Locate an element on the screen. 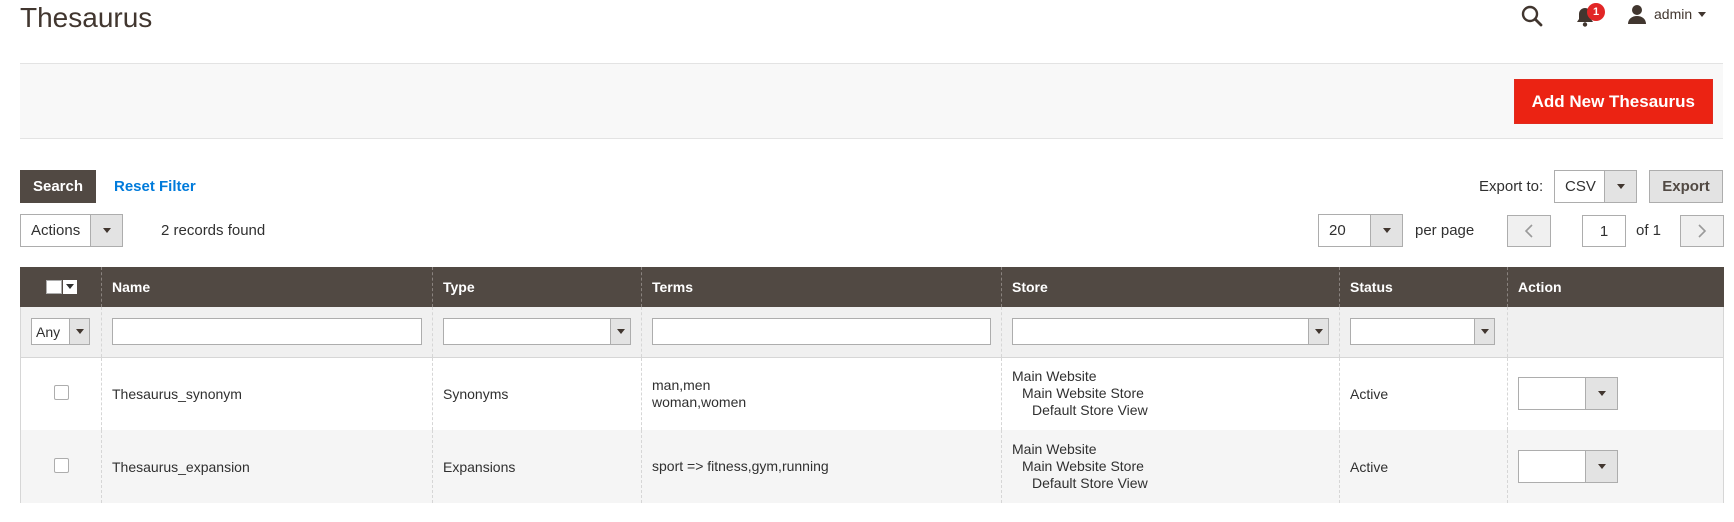 This screenshot has width=1734, height=522. column-header-status: Status is located at coordinates (1423, 287).